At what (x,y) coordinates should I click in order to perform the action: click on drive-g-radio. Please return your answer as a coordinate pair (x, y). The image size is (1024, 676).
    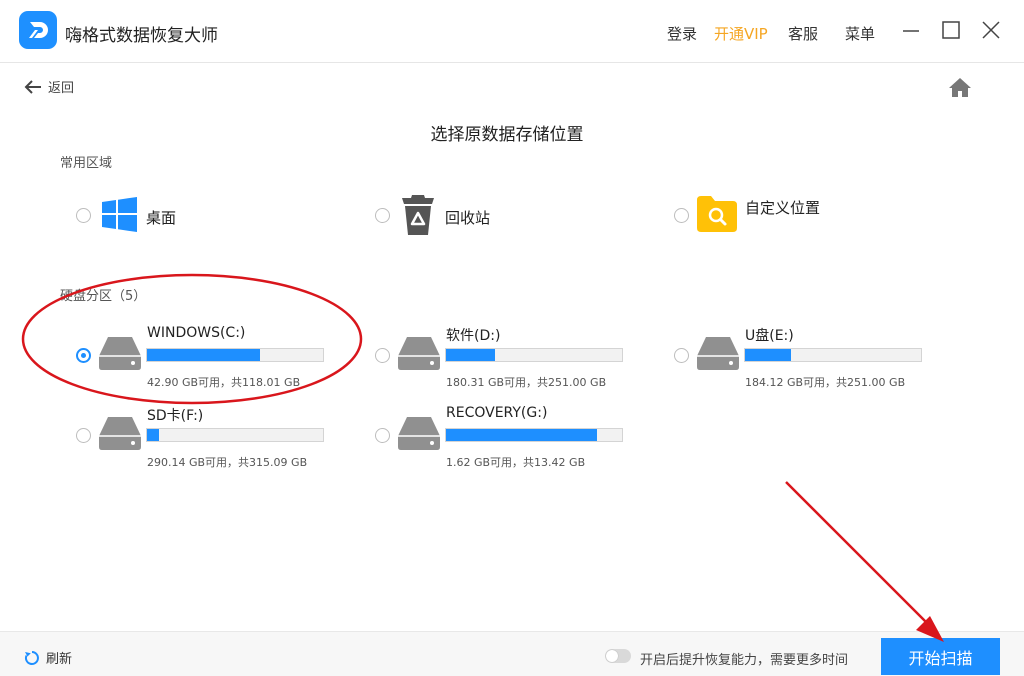
    Looking at the image, I should click on (382, 435).